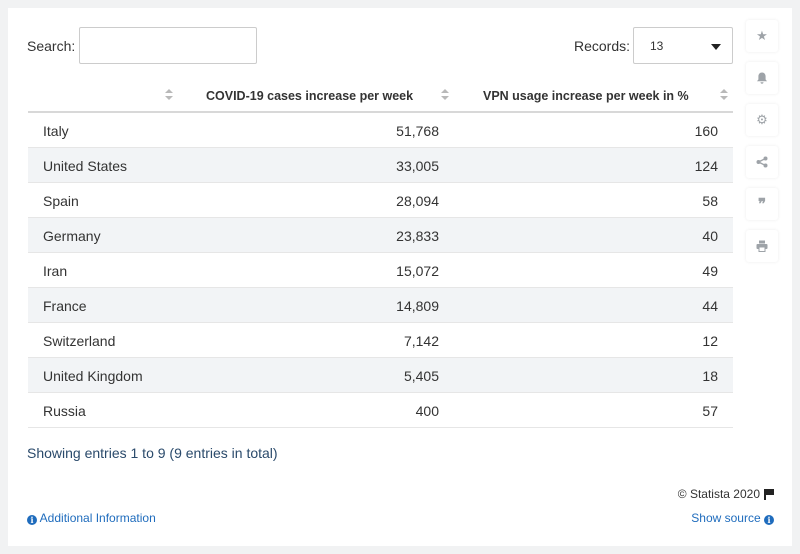 Image resolution: width=800 pixels, height=554 pixels. Describe the element at coordinates (706, 131) in the screenshot. I see `cell-vpn-usage: 160` at that location.